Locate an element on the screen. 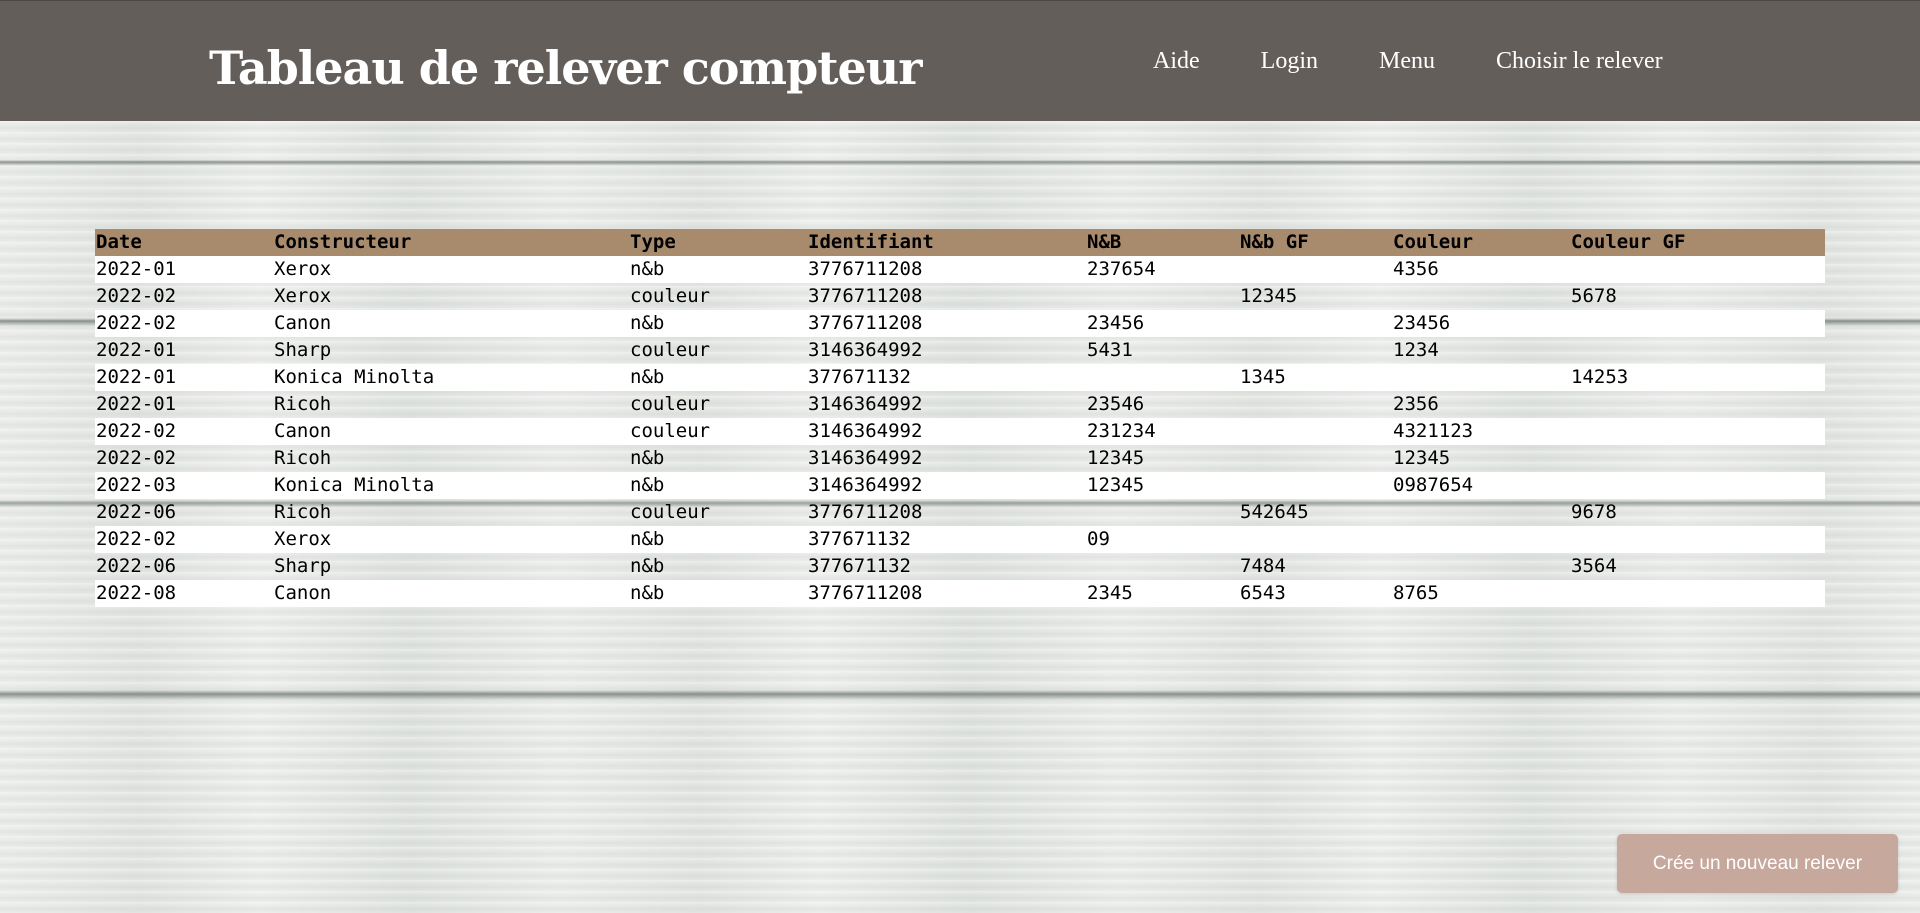  cell-nb: 5431 is located at coordinates (1110, 350).